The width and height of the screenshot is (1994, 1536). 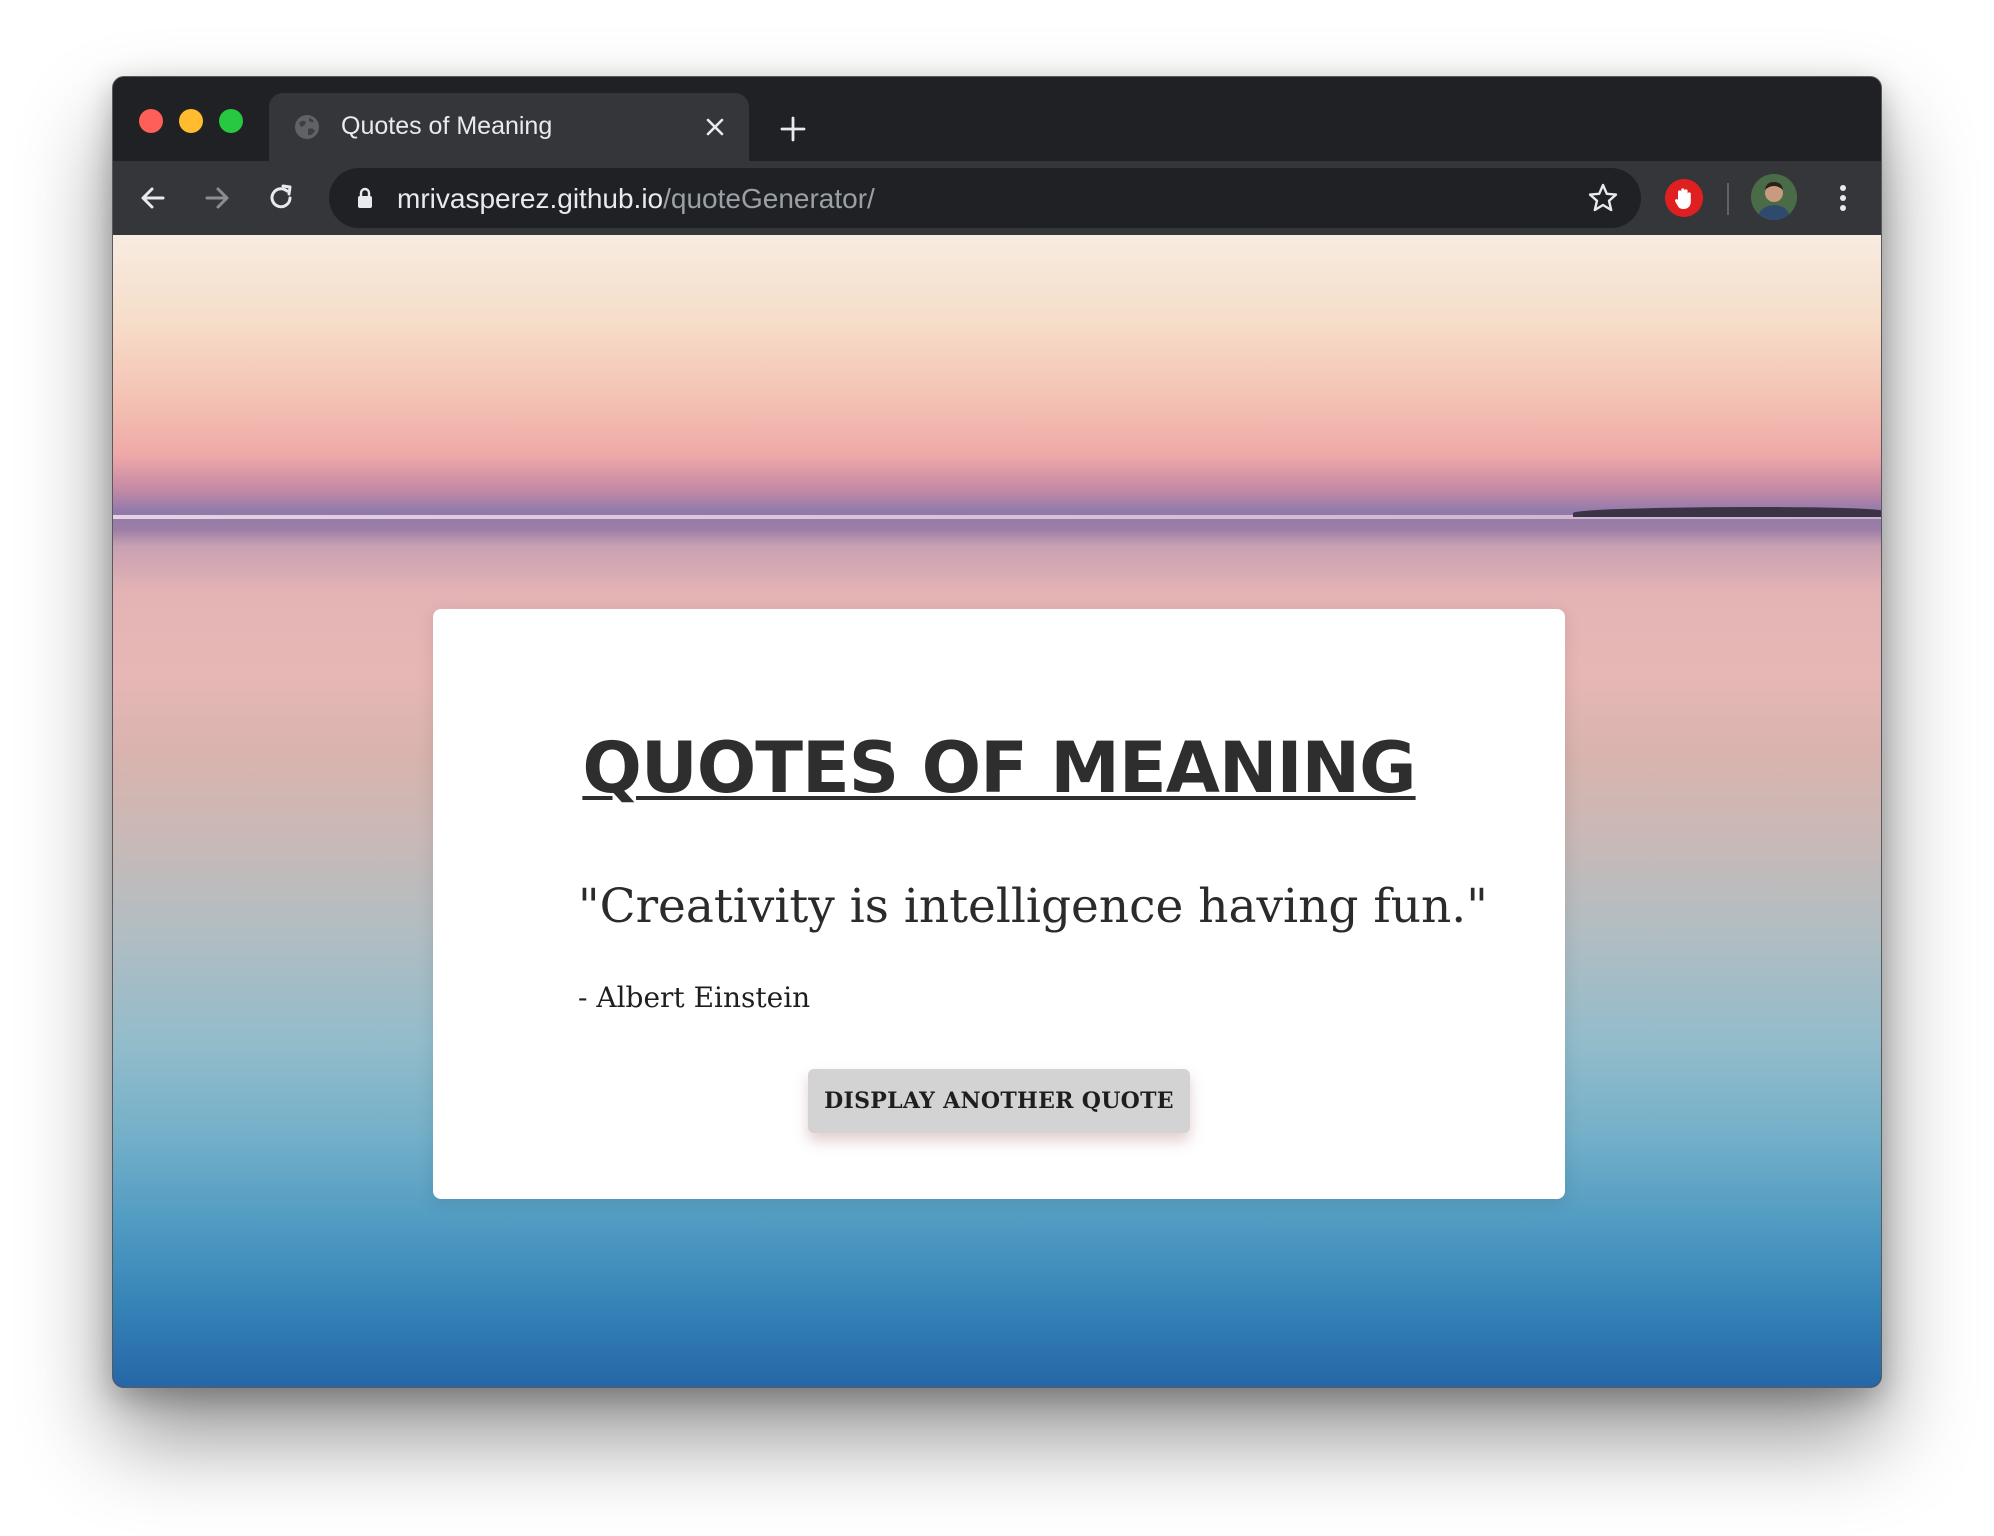 What do you see at coordinates (530, 198) in the screenshot?
I see `url-host: mrivasperez.github.io` at bounding box center [530, 198].